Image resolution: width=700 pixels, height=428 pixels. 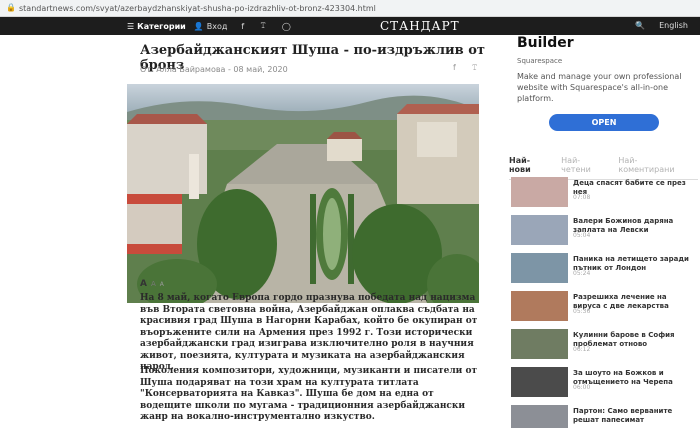 What do you see at coordinates (623, 225) in the screenshot?
I see `news-title: Валери Божинов даряна заплата на Левски` at bounding box center [623, 225].